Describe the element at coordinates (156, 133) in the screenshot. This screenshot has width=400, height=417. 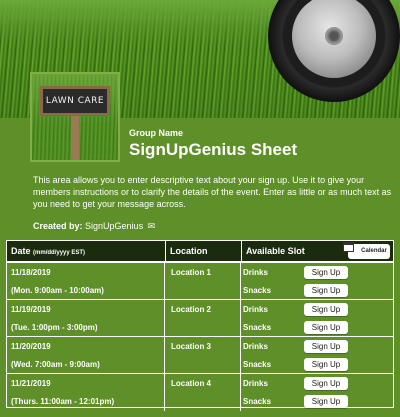
I see `group-name-label: Group Name` at that location.